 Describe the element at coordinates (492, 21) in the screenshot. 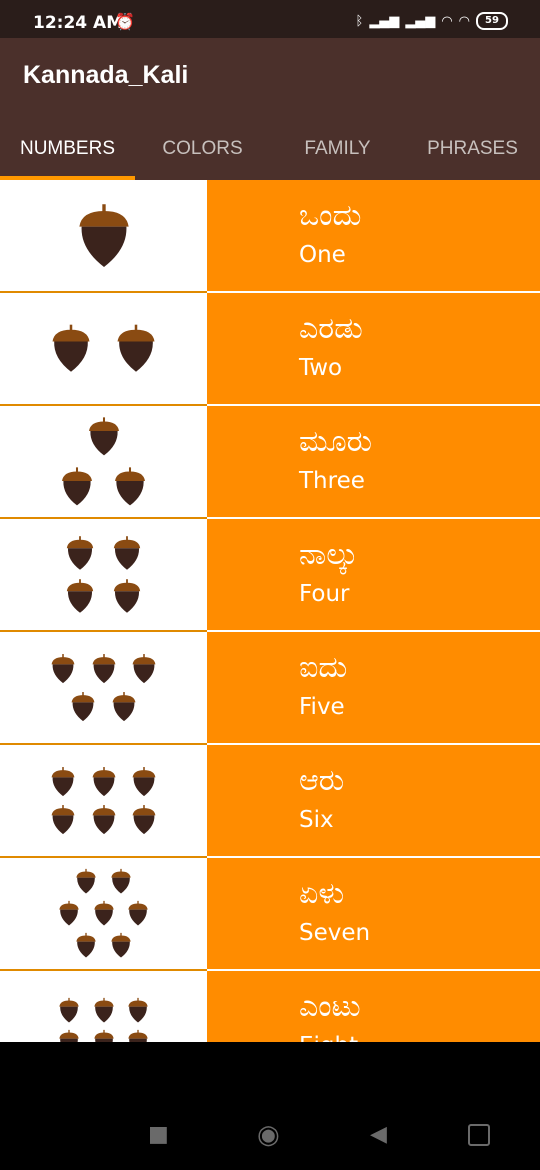

I see `battery-icon: 59` at that location.